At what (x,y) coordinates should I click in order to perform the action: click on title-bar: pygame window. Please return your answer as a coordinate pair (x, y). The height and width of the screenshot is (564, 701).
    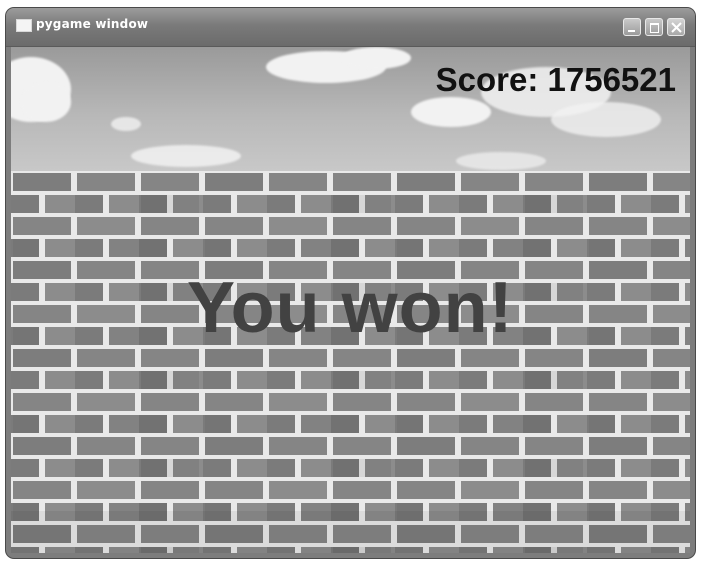
    Looking at the image, I should click on (350, 27).